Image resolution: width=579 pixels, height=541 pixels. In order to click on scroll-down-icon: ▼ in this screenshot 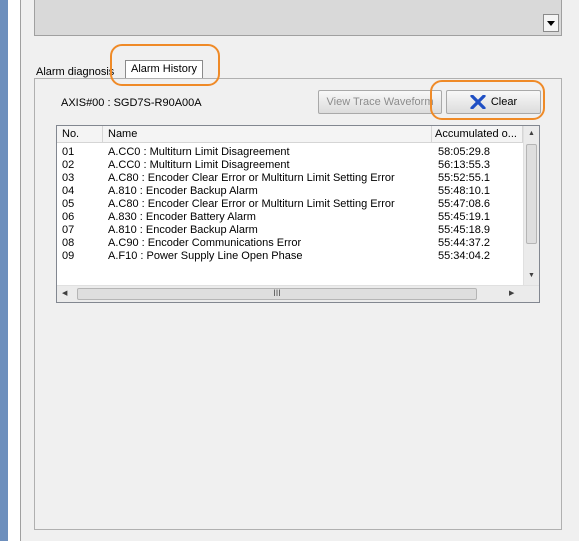, I will do `click(531, 275)`.